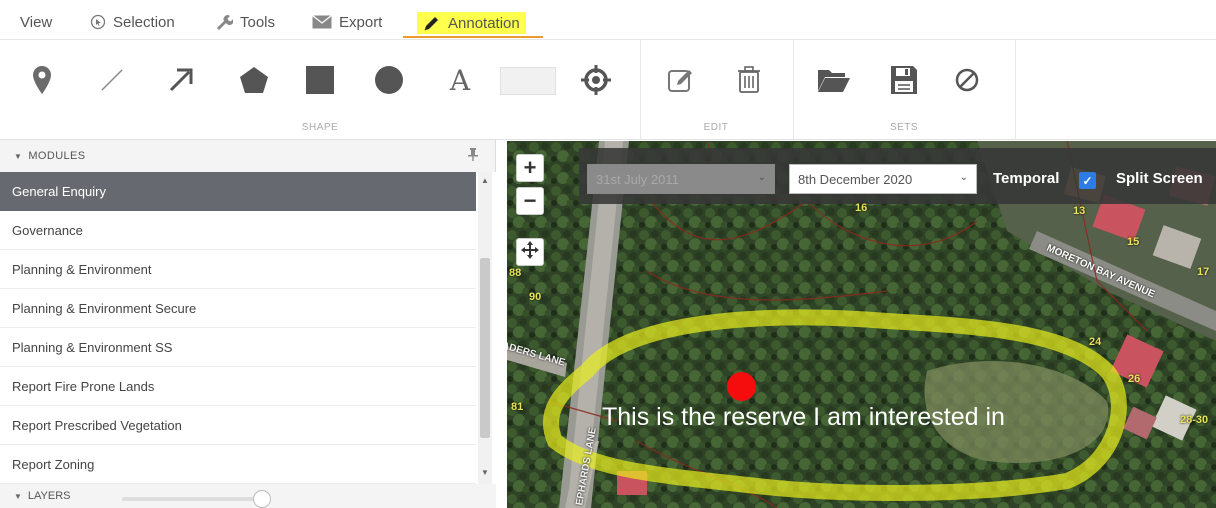 This screenshot has height=508, width=1216. I want to click on pan-button, so click(530, 252).